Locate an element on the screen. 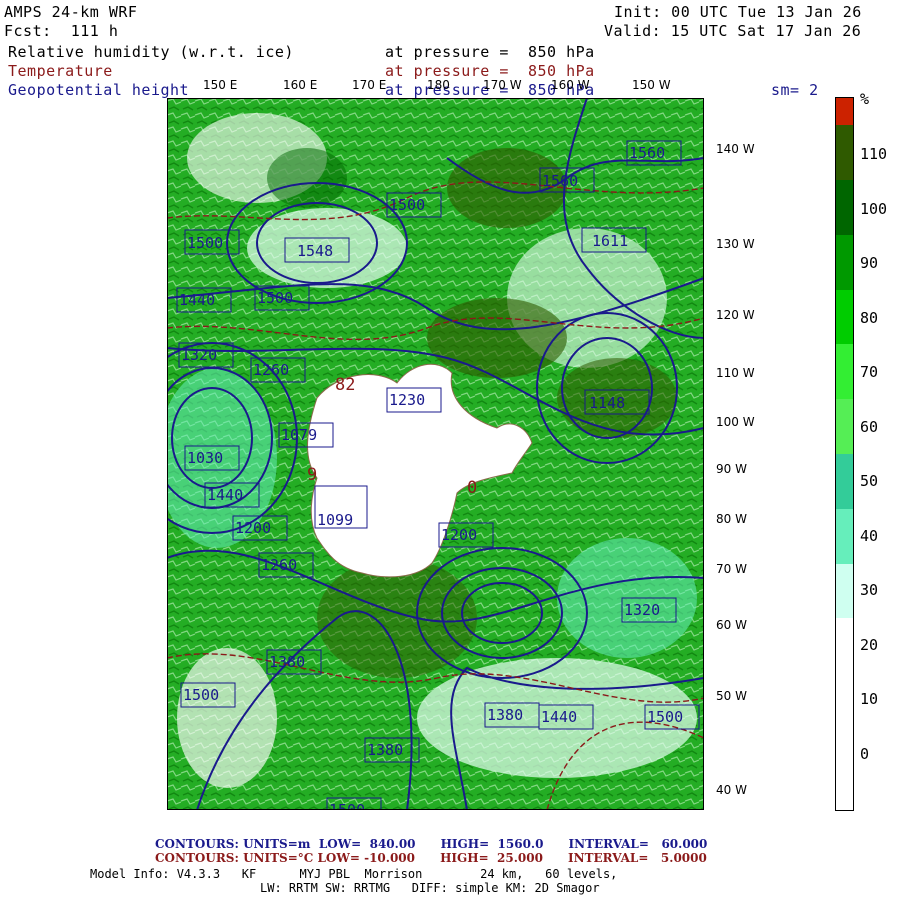  lat-label: 100 W is located at coordinates (735, 422).